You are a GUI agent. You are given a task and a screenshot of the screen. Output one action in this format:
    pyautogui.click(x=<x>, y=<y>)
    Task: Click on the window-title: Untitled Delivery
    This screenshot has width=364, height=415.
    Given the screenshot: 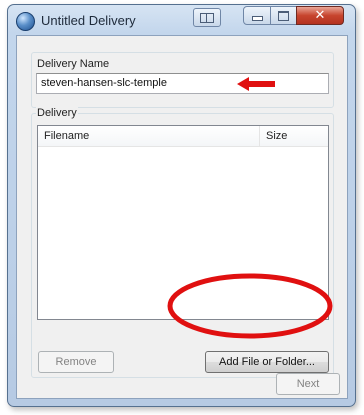 What is the action you would take?
    pyautogui.click(x=88, y=20)
    